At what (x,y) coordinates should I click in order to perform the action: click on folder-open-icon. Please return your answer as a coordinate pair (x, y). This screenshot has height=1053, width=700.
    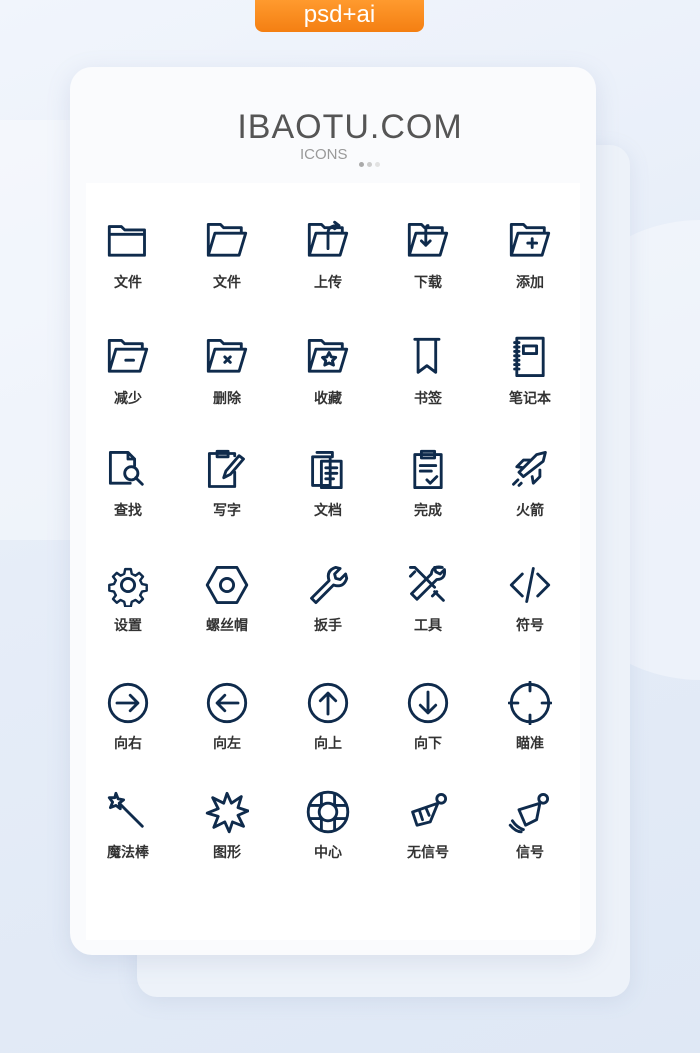
    Looking at the image, I should click on (227, 239).